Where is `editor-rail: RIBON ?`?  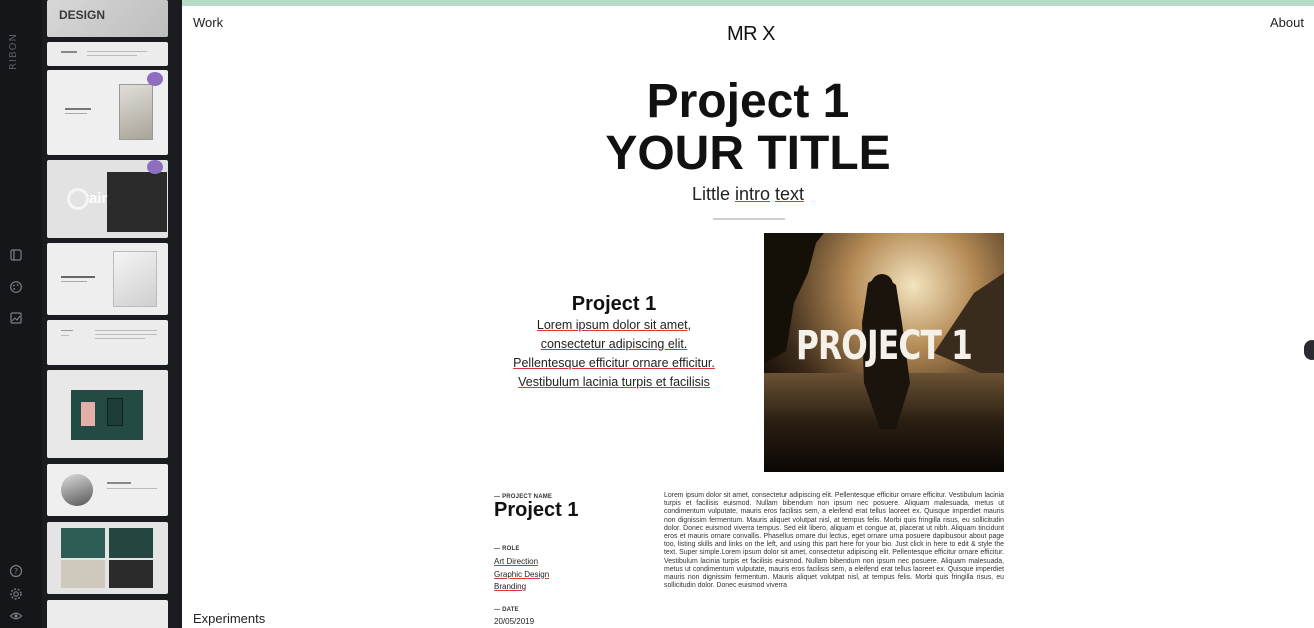
editor-rail: RIBON ? is located at coordinates (21, 314).